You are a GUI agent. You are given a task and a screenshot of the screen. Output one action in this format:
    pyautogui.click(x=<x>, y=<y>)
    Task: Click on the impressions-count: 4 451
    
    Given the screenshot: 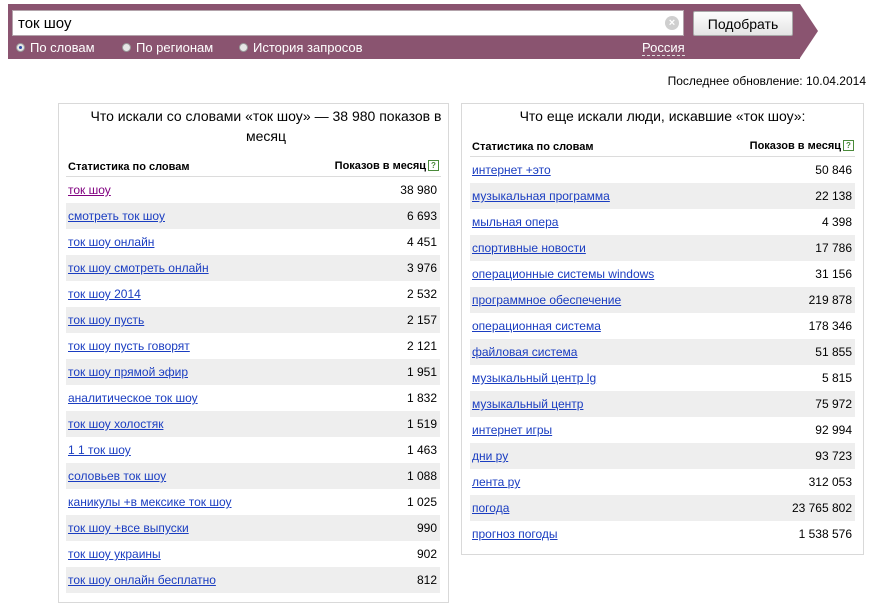 What is the action you would take?
    pyautogui.click(x=421, y=242)
    